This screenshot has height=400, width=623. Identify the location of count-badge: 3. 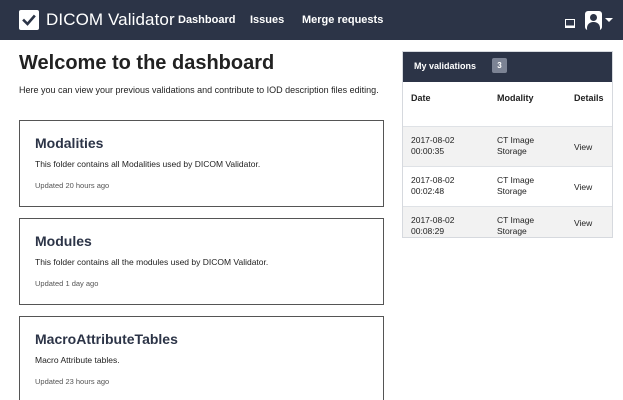
(499, 65).